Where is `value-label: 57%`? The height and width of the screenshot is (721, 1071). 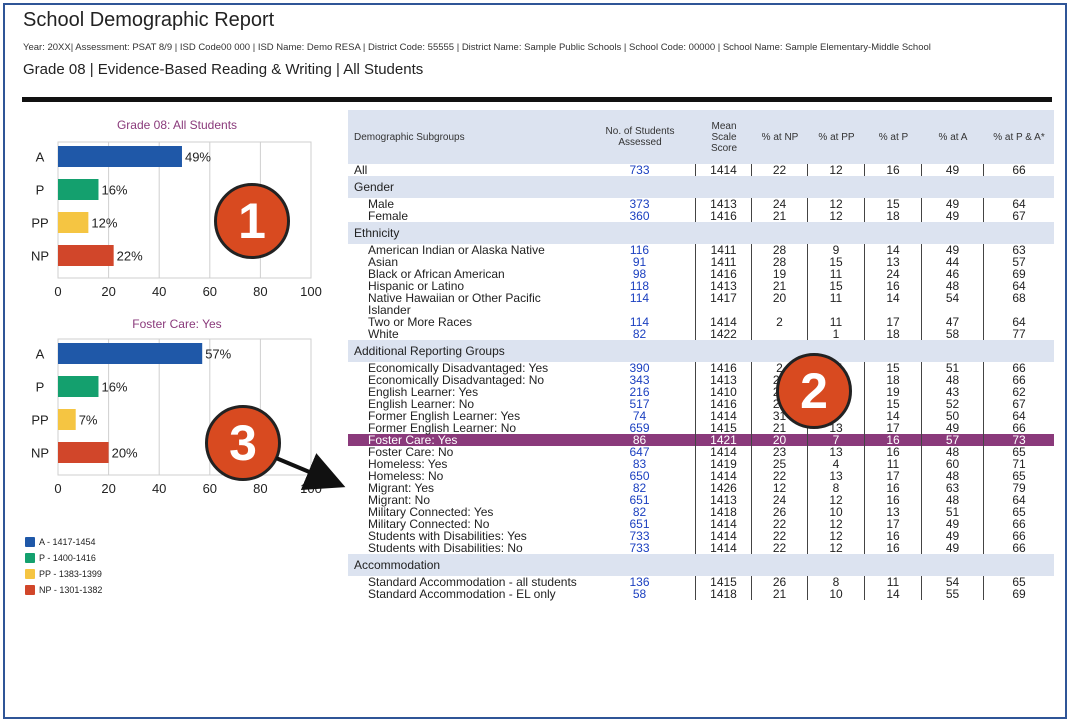 value-label: 57% is located at coordinates (218, 354).